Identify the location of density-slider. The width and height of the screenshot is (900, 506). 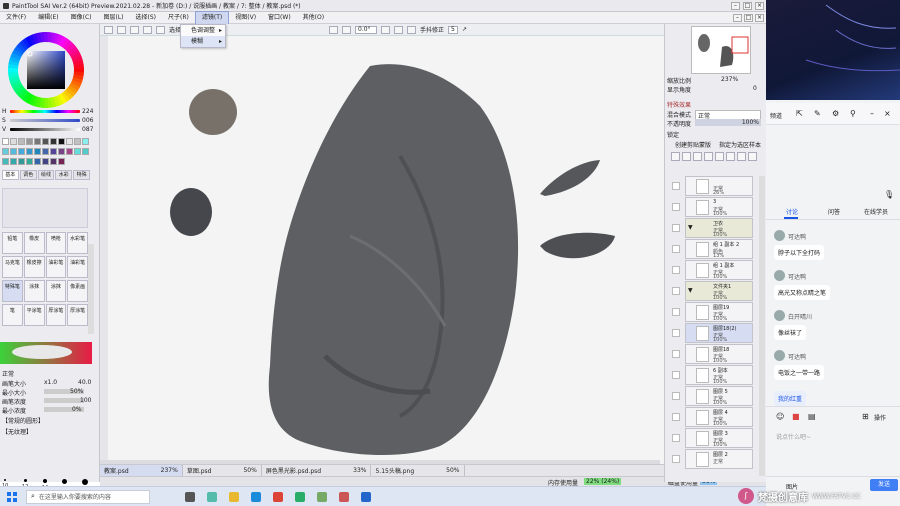
(64, 400).